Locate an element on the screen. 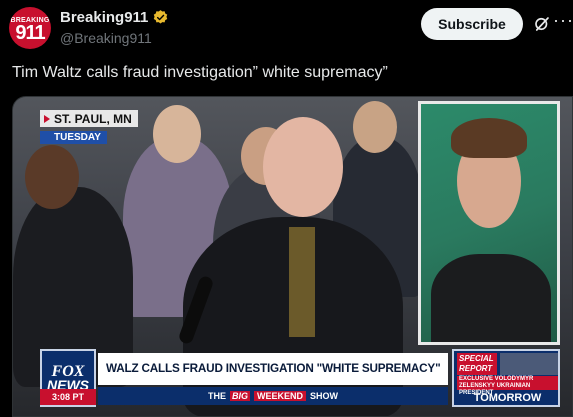 Image resolution: width=573 pixels, height=417 pixels. location-bug: ST. PAUL, MN TUESDAY is located at coordinates (89, 127).